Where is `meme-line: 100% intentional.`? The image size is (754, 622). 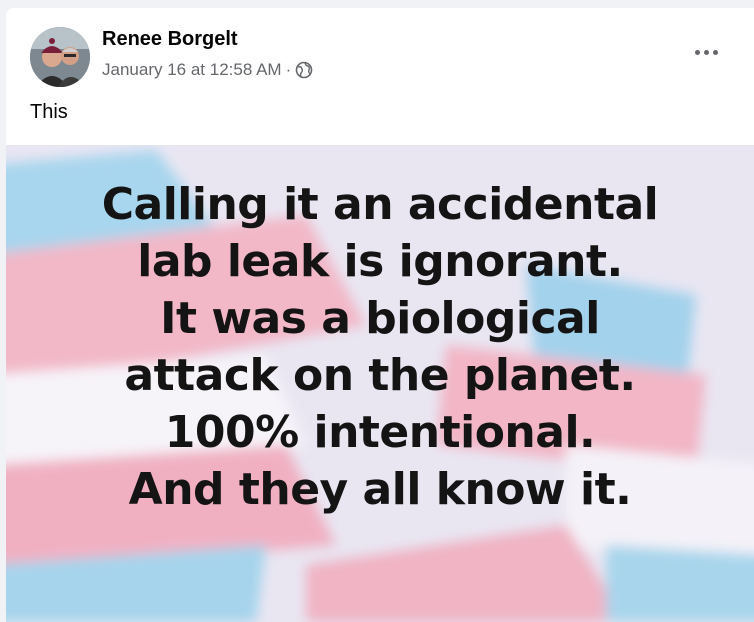
meme-line: 100% intentional. is located at coordinates (380, 432).